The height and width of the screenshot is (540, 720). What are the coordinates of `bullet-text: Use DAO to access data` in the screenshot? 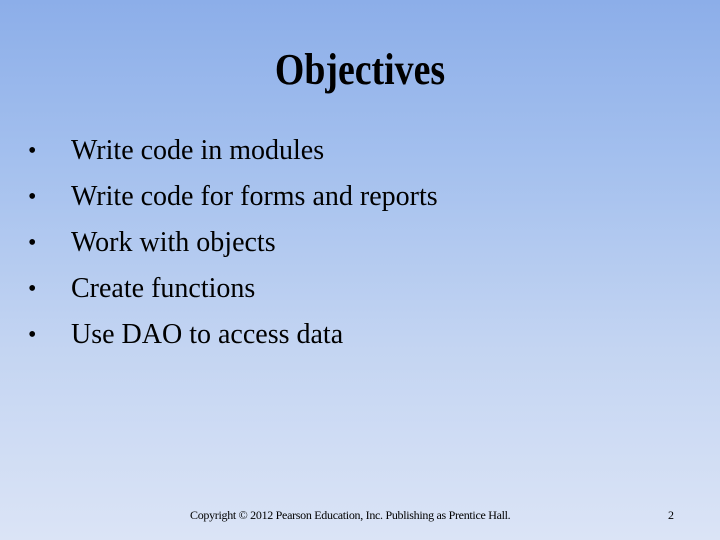 It's located at (207, 334).